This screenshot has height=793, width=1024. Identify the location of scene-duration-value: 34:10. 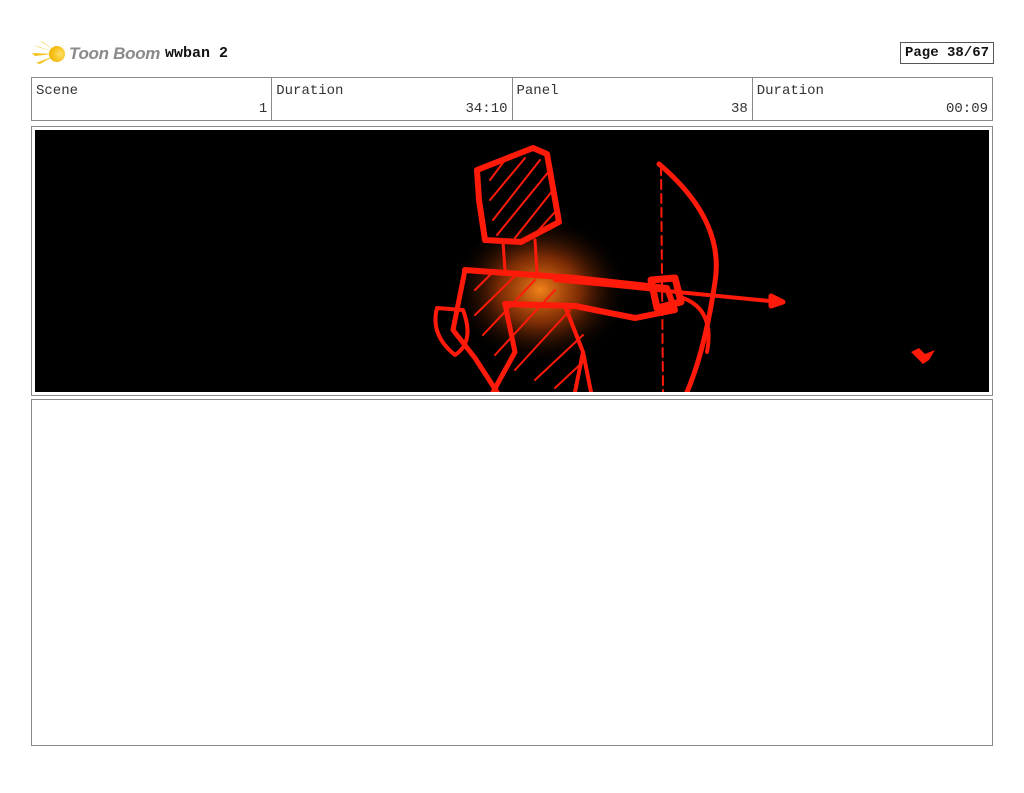
(486, 109).